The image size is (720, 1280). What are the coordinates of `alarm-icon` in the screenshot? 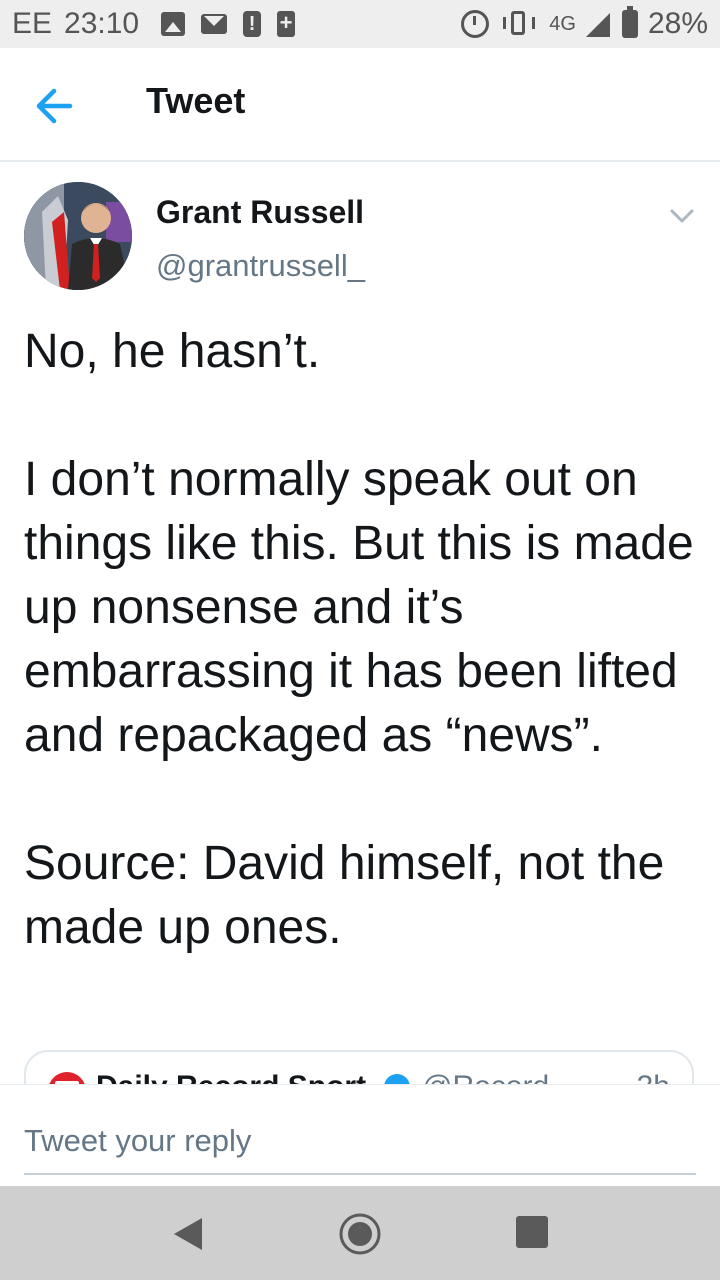 It's located at (475, 24).